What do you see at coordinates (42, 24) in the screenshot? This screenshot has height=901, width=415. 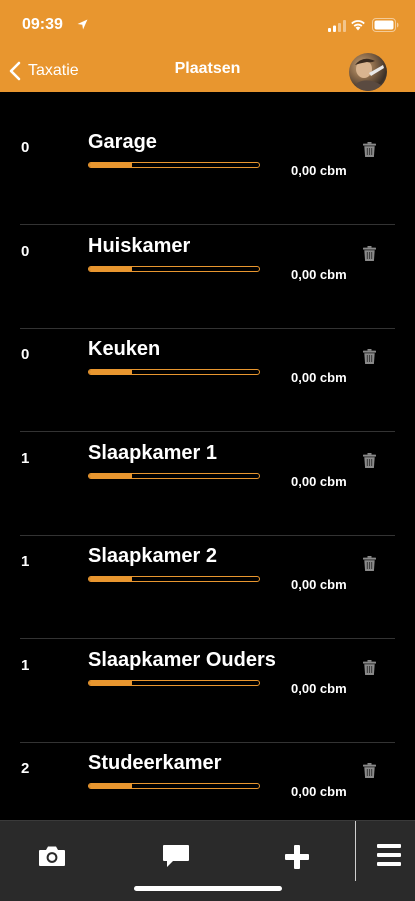 I see `status-time: 09:39` at bounding box center [42, 24].